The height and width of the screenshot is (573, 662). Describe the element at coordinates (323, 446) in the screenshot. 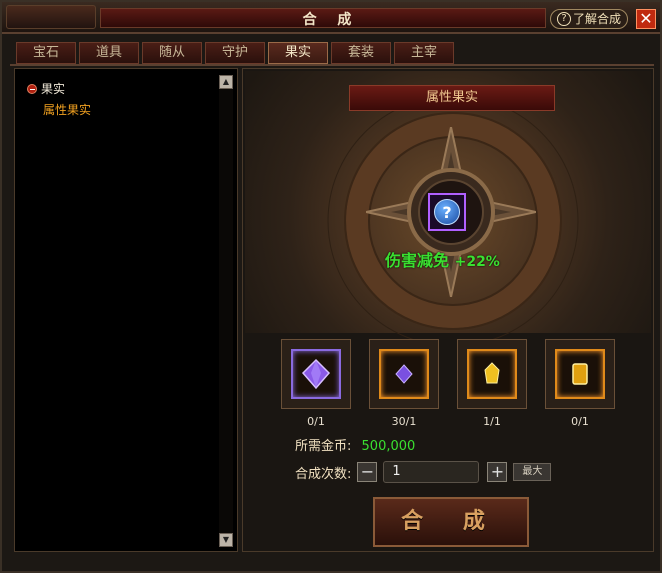

I see `gold-cost-label: 所需金币:` at that location.